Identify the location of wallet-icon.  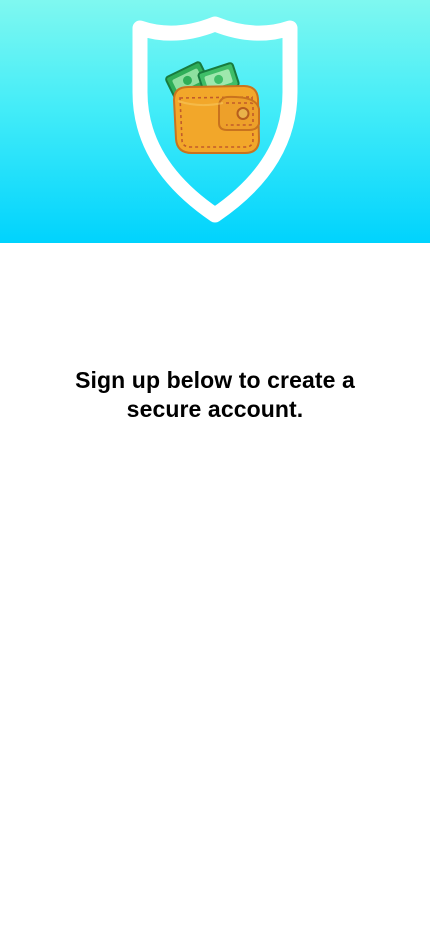
(216, 119).